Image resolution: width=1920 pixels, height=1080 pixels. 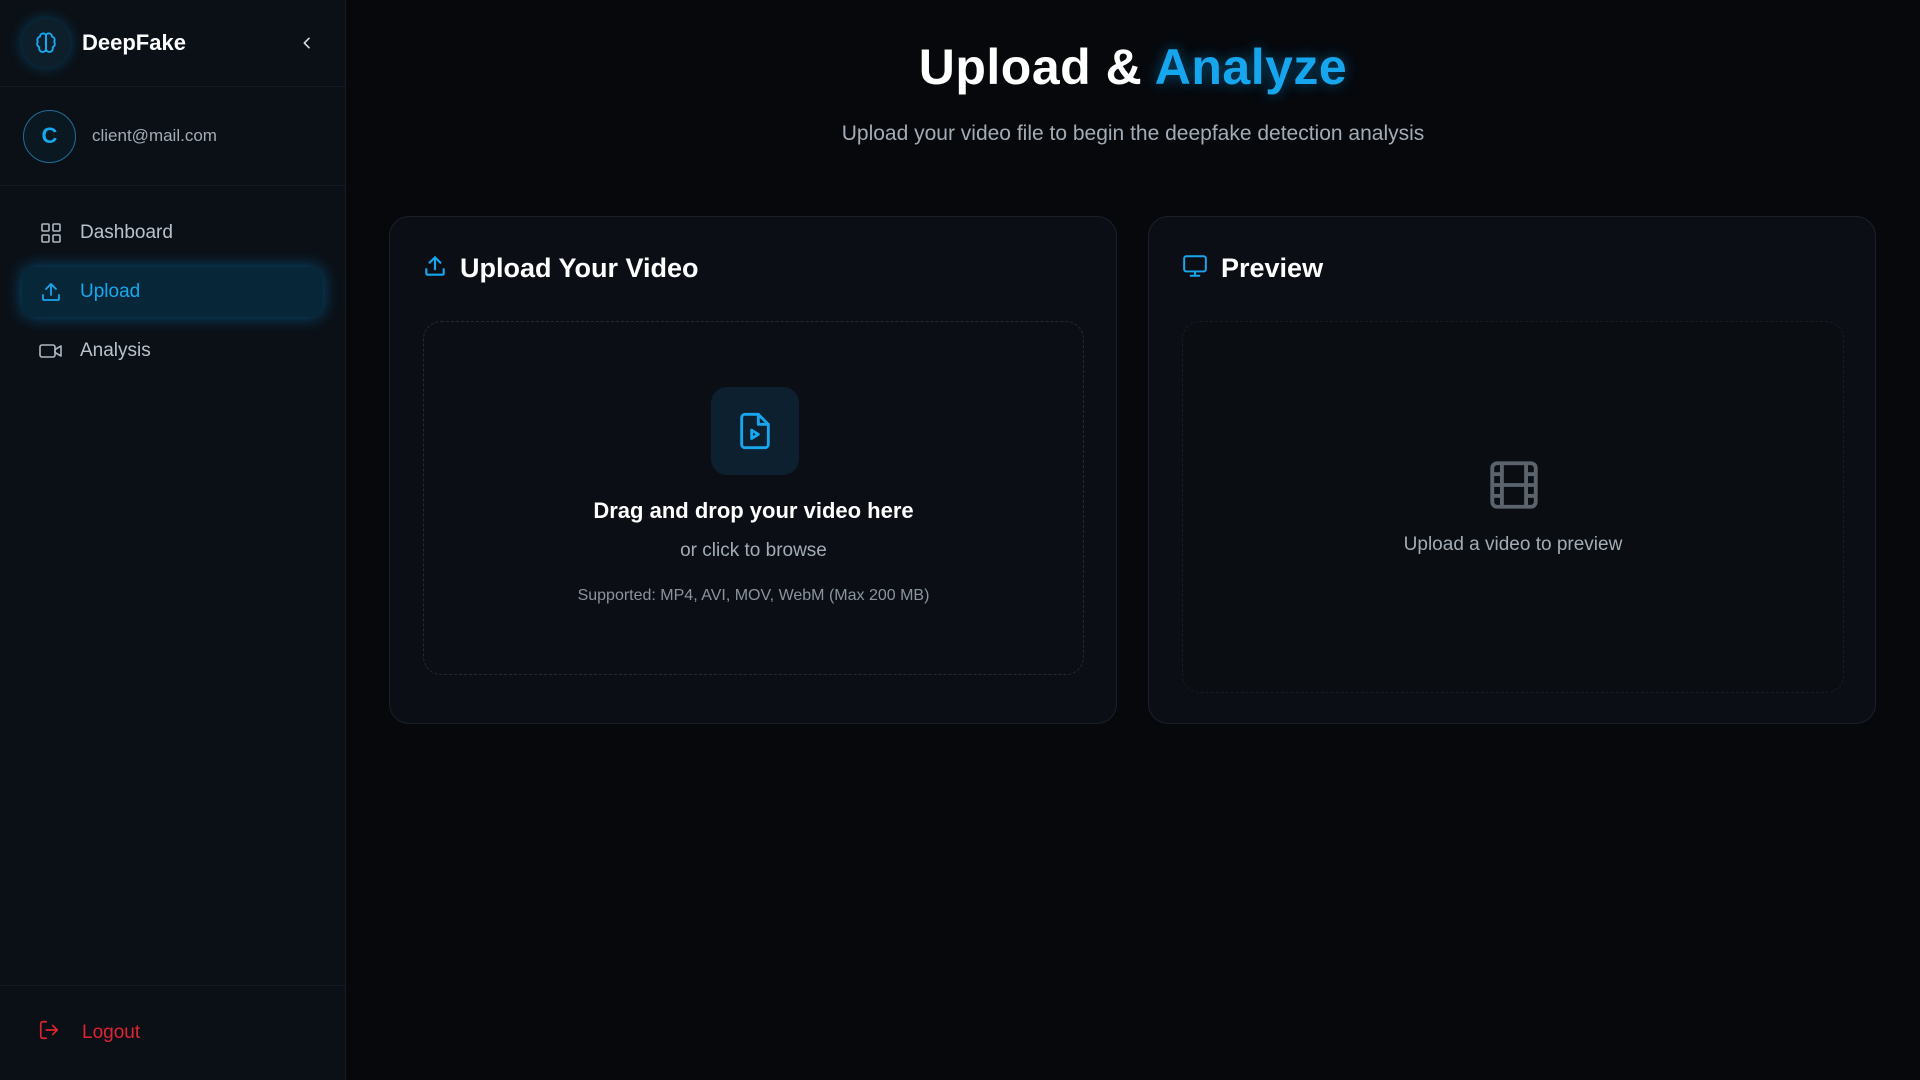 I want to click on chevron-left-icon, so click(x=306, y=43).